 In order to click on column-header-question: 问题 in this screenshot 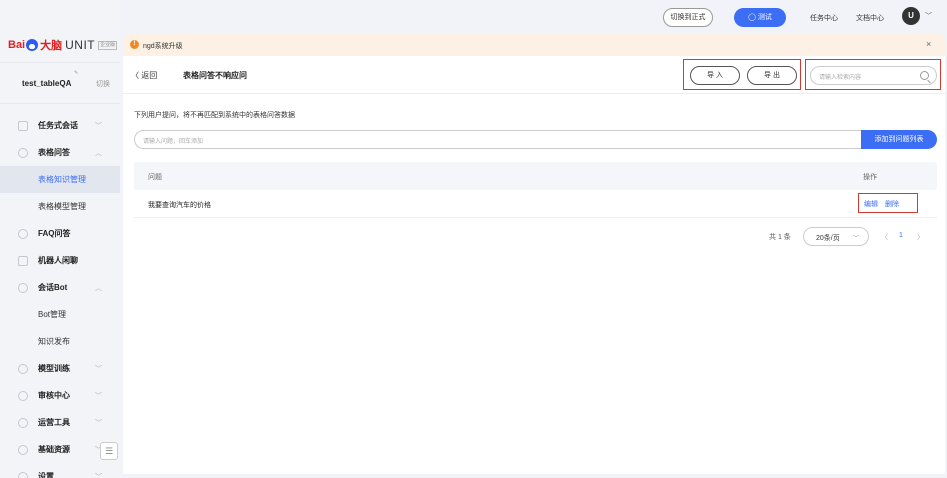, I will do `click(155, 177)`.